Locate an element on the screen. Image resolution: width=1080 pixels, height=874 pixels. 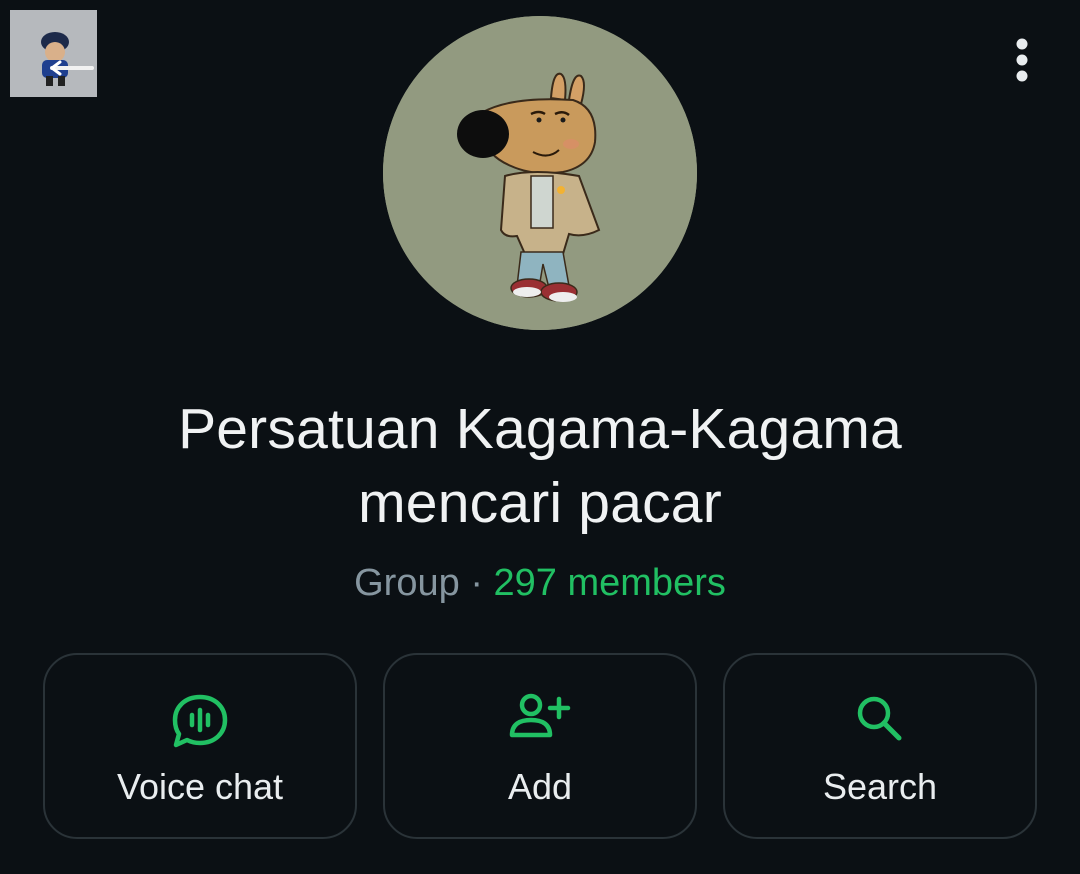
voice-chat-button: Voice chat is located at coordinates (200, 746).